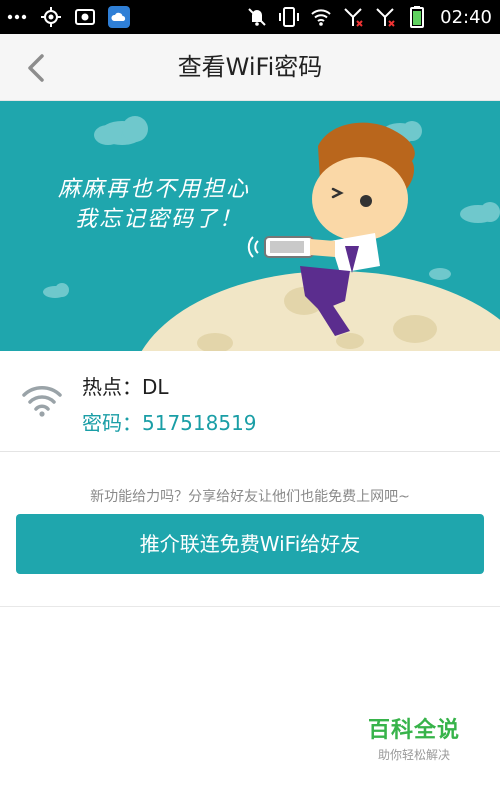 The width and height of the screenshot is (500, 790). Describe the element at coordinates (125, 387) in the screenshot. I see `hotspot-name: 热点：DL` at that location.